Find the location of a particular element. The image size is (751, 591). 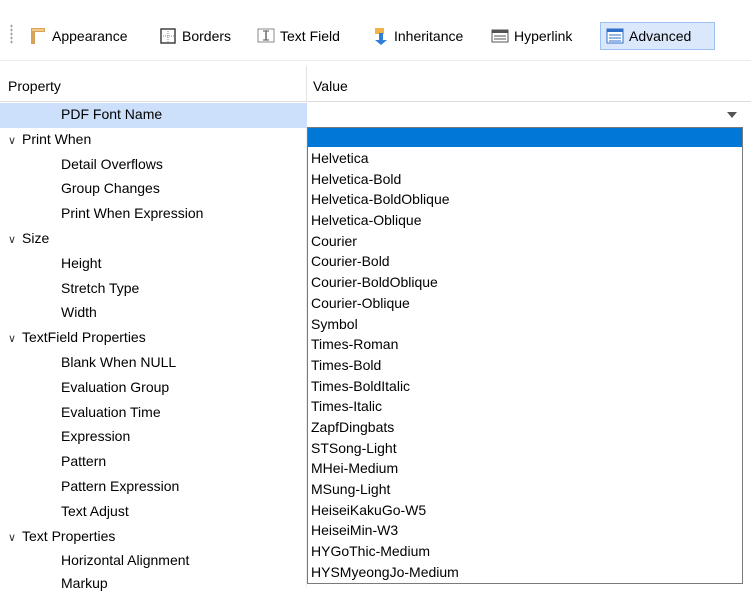

row-text: Pattern is located at coordinates (84, 461).